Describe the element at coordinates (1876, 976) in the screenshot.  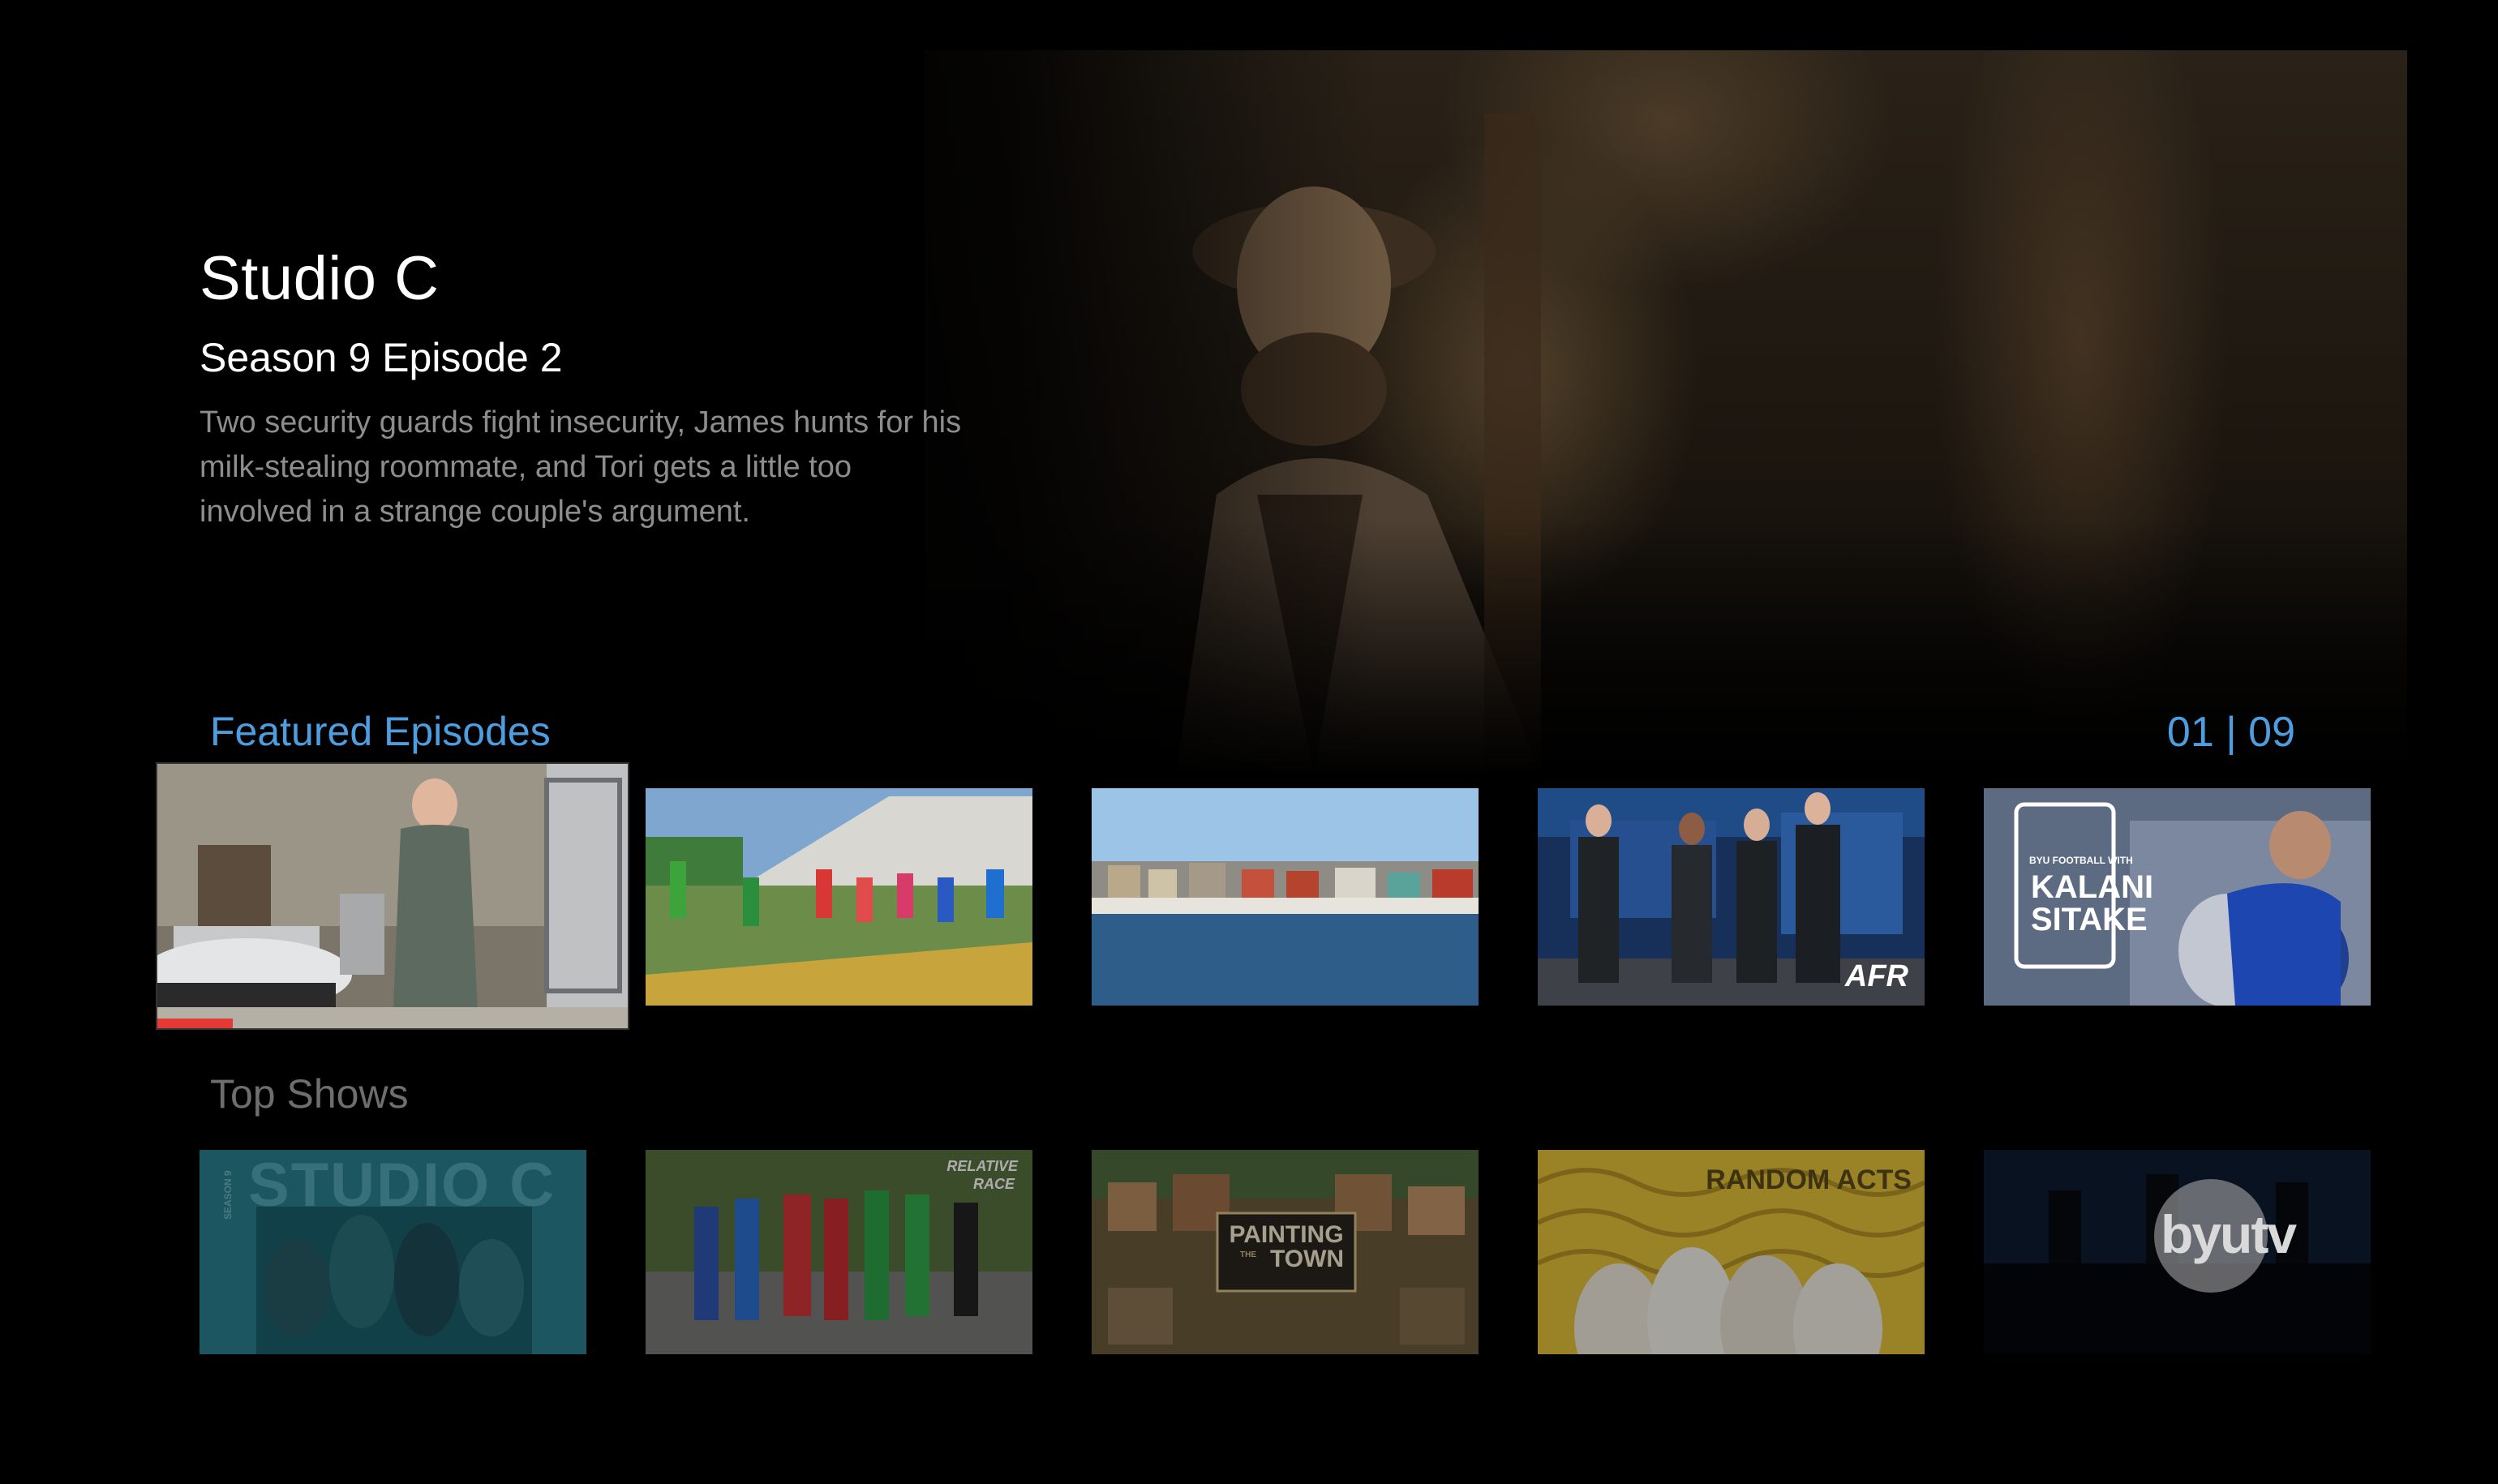
I see `afr-badge: AFR` at that location.